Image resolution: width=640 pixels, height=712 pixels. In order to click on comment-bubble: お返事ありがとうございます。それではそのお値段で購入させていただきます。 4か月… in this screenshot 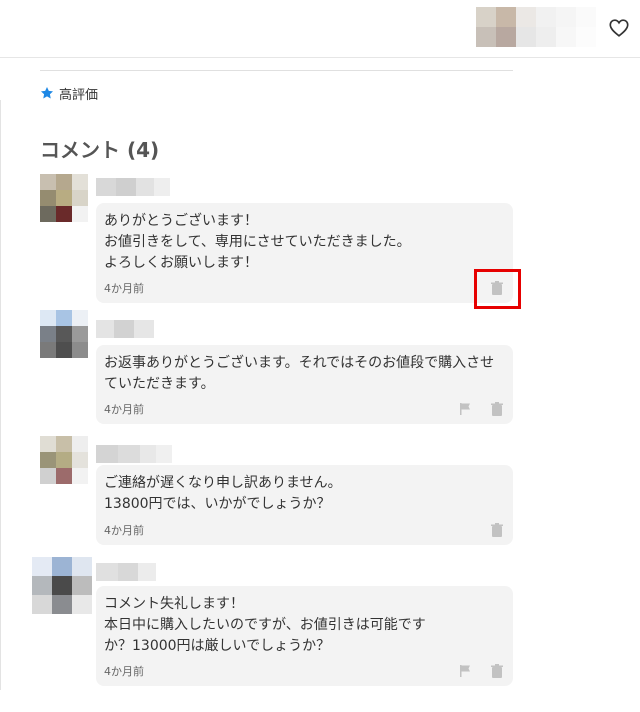, I will do `click(304, 384)`.